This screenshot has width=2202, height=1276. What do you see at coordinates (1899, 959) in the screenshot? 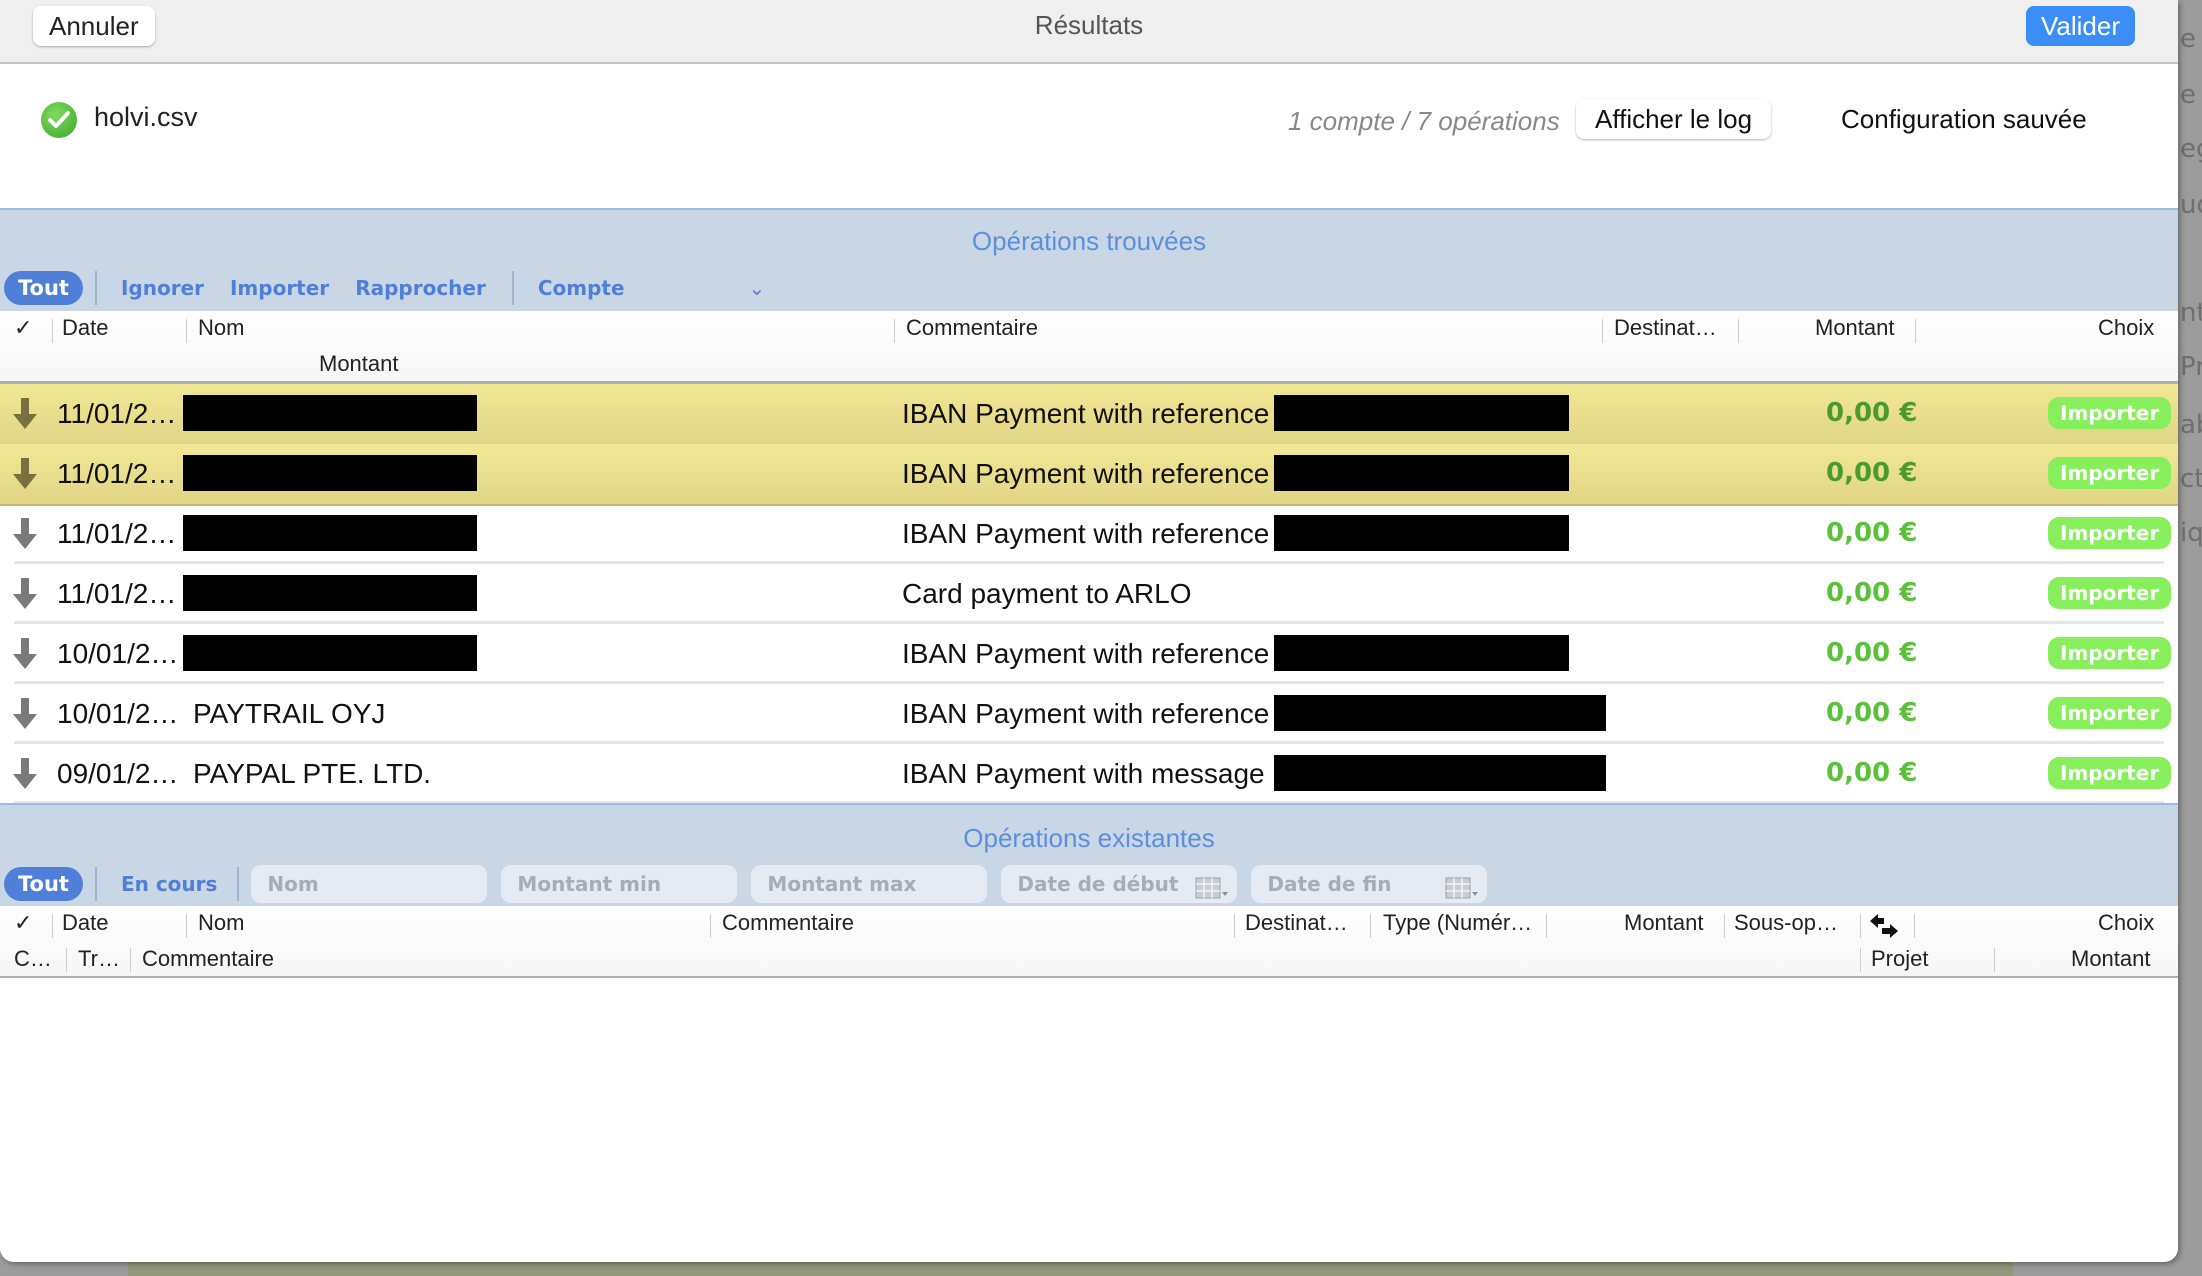
I see `column-project: Projet` at bounding box center [1899, 959].